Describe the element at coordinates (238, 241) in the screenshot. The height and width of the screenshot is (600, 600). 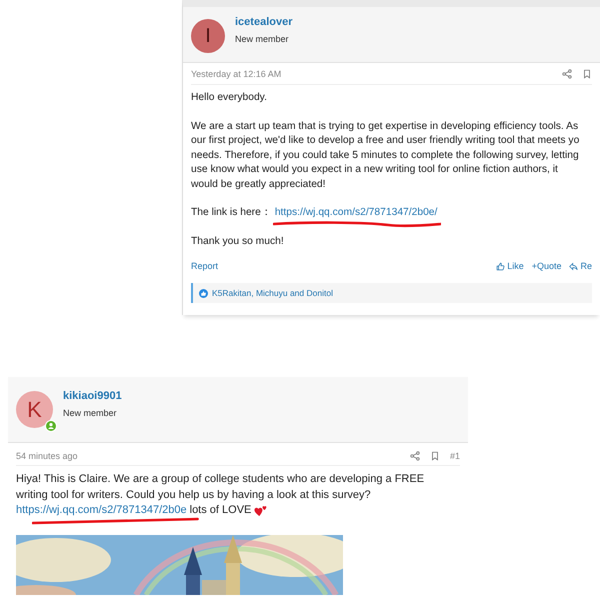
I see `post-text: Thank you so much!` at that location.